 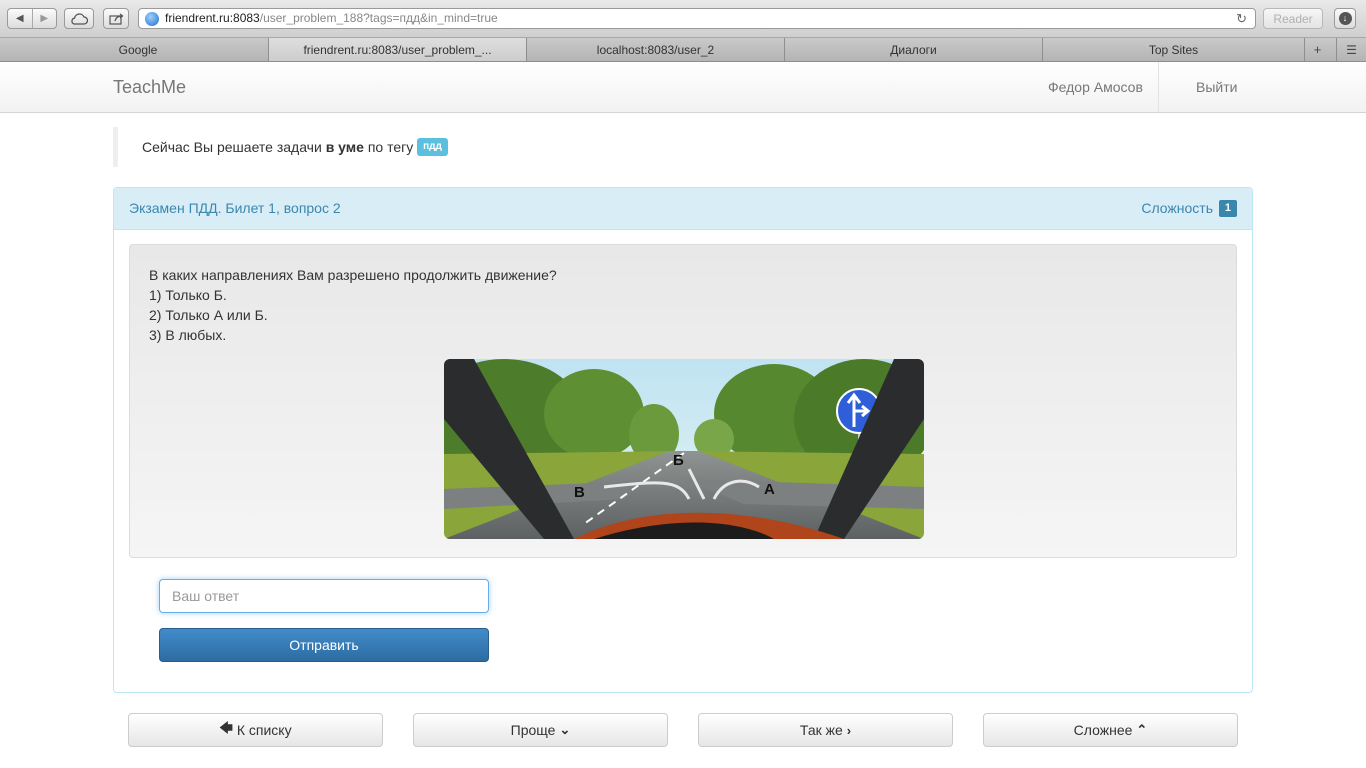 What do you see at coordinates (1096, 87) in the screenshot?
I see `user-profile-link: Федор Амосов` at bounding box center [1096, 87].